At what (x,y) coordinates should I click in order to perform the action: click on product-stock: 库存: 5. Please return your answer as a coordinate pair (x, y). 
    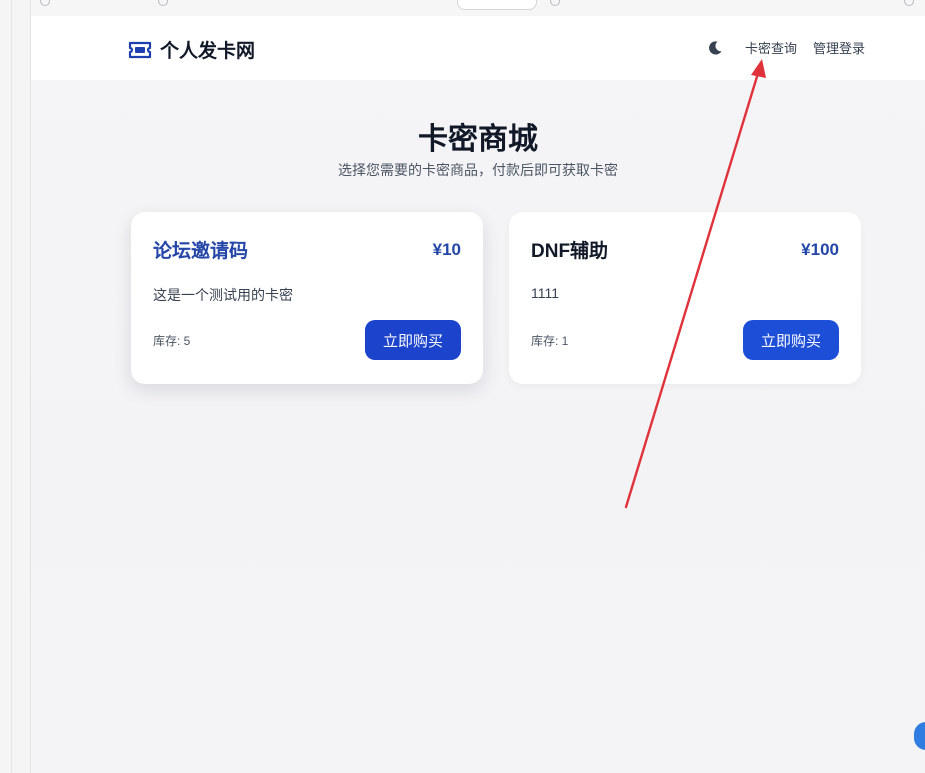
    Looking at the image, I should click on (172, 340).